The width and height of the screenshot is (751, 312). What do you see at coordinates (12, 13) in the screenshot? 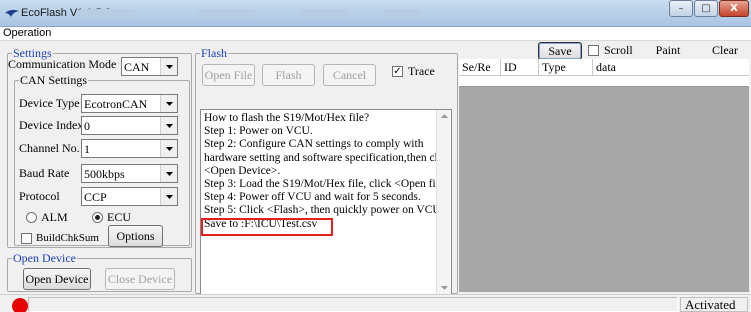
I see `app-icon` at bounding box center [12, 13].